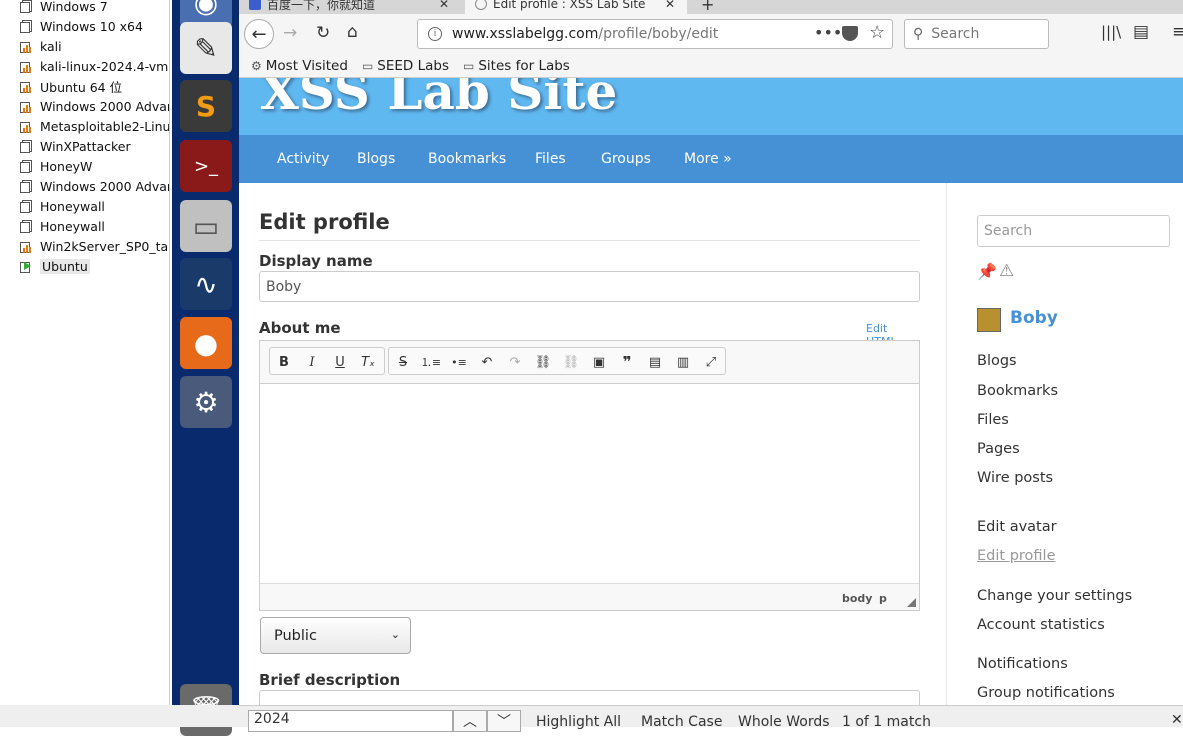 Image resolution: width=1183 pixels, height=736 pixels. I want to click on terminal-icon: >_, so click(206, 166).